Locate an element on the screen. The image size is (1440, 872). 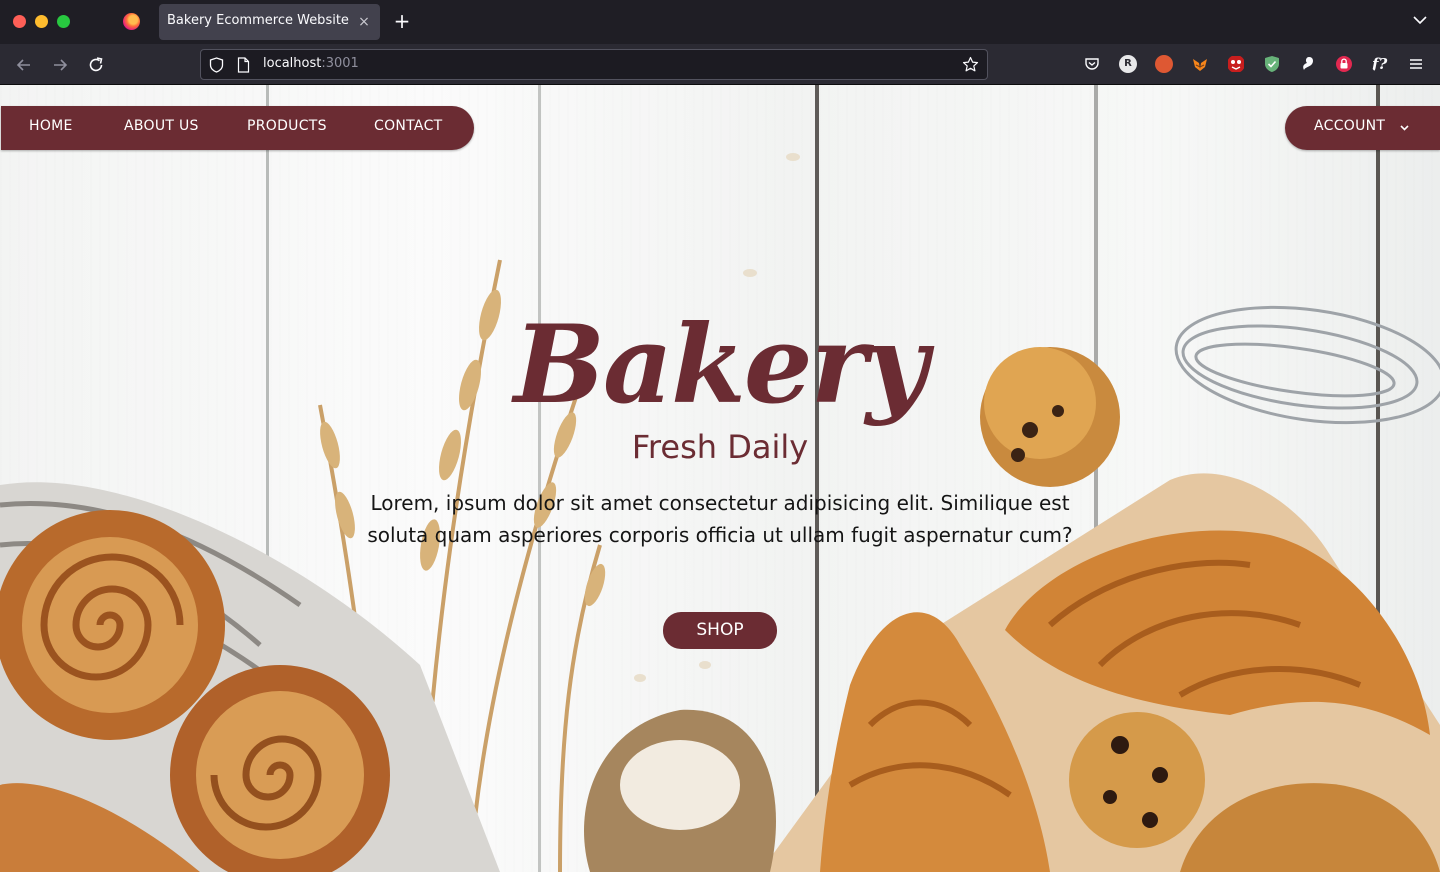
bookmark-star-icon is located at coordinates (970, 64).